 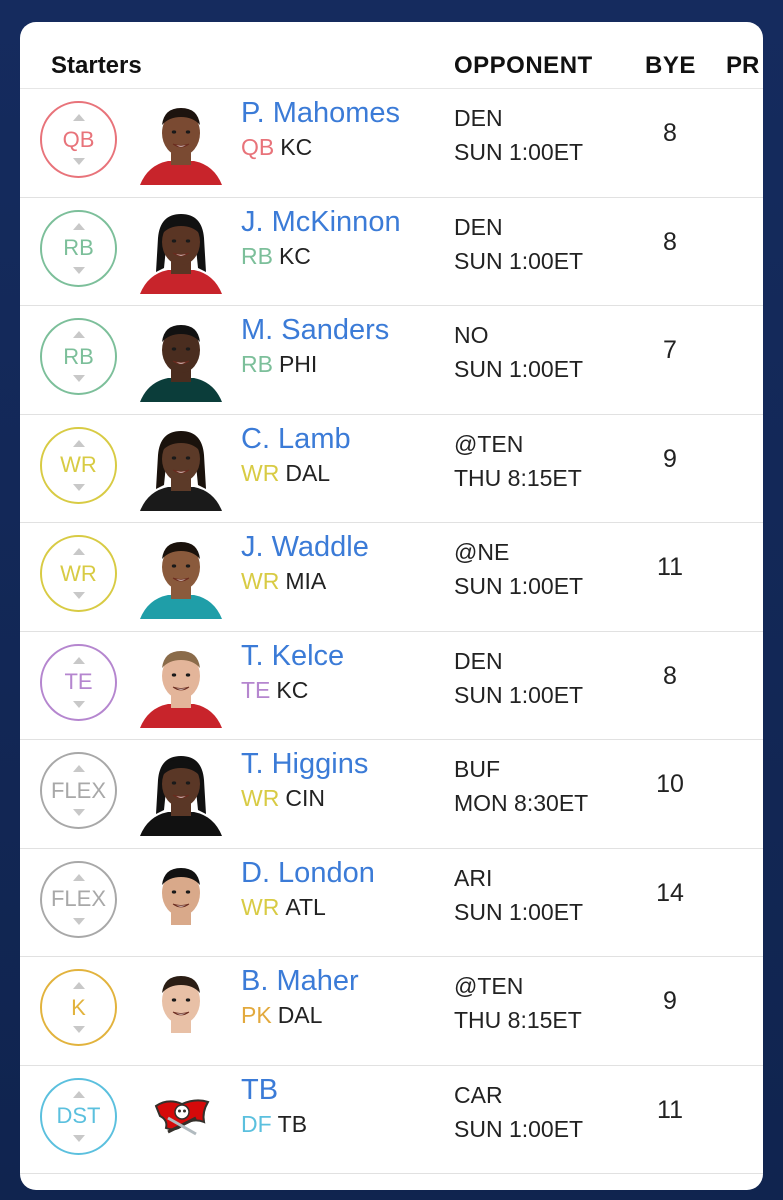 I want to click on lineup-slot-button: QB, so click(x=78, y=139).